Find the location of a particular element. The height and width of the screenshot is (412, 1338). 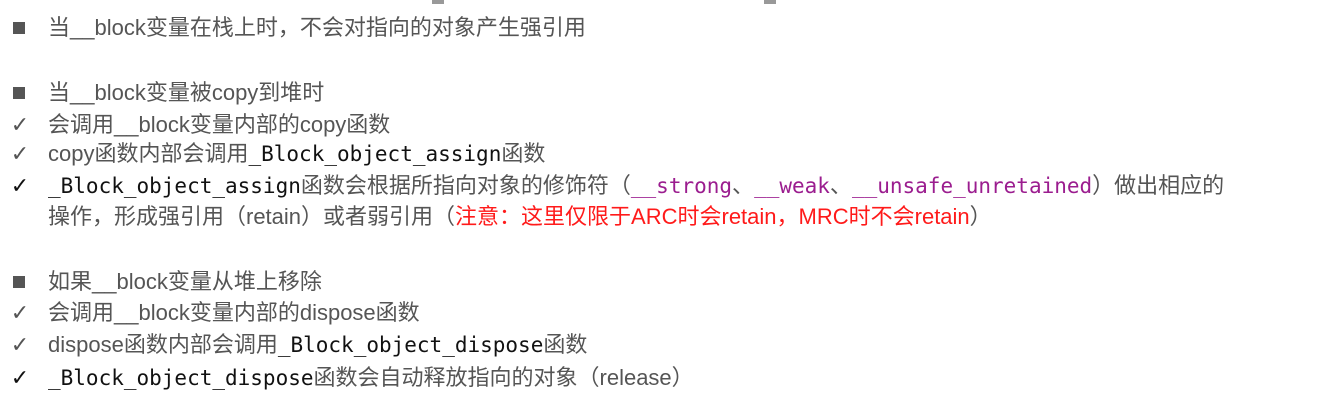

keyword-unsafe-unretained: __unsafe_unretained is located at coordinates (972, 186).